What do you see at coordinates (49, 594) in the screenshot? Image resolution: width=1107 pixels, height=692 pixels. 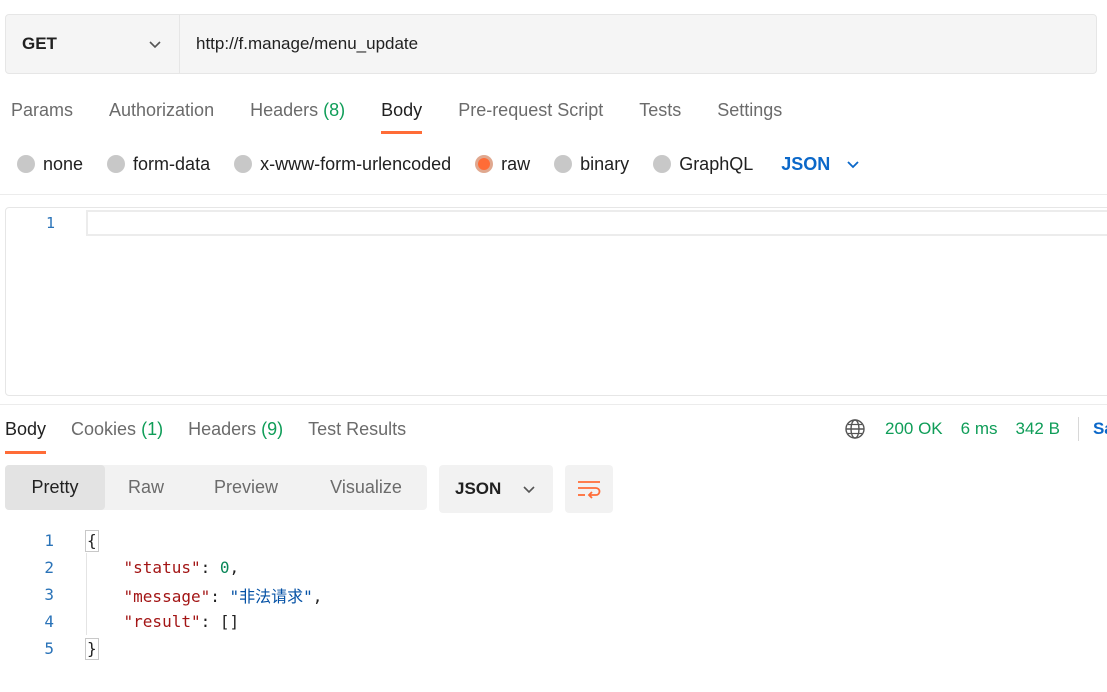 I see `line-number: 3` at bounding box center [49, 594].